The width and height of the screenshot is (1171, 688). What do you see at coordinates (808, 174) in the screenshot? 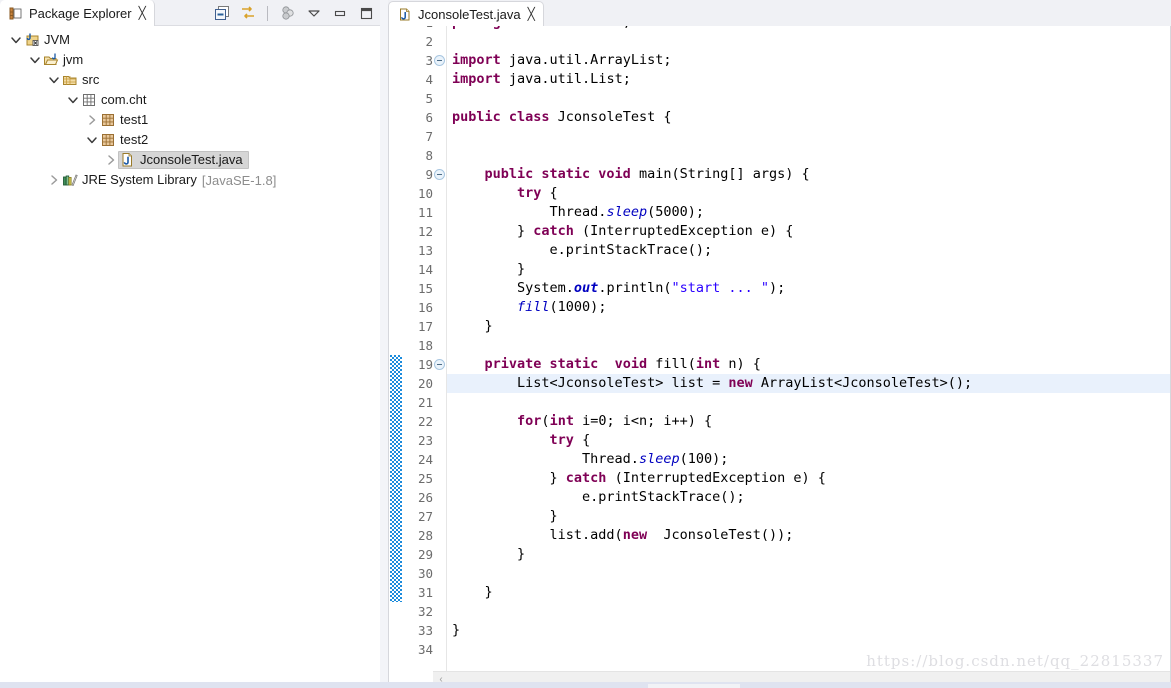
I see `code-line: public static void main(String[] args) {` at bounding box center [808, 174].